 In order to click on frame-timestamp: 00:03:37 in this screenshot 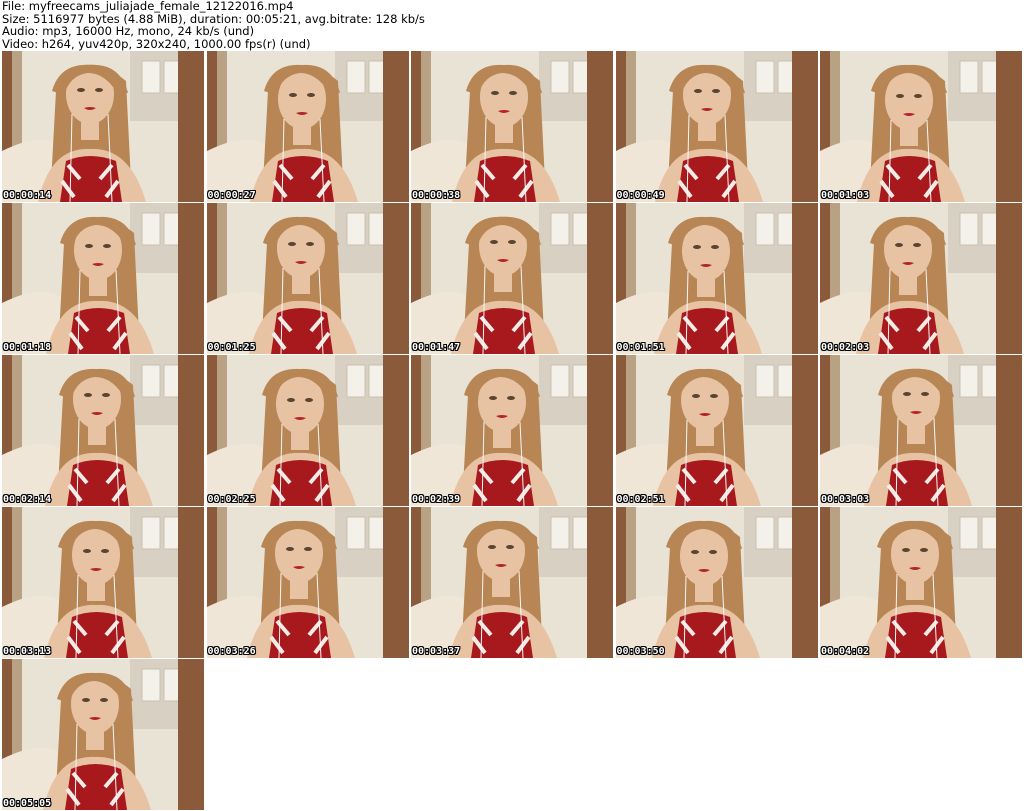, I will do `click(436, 651)`.